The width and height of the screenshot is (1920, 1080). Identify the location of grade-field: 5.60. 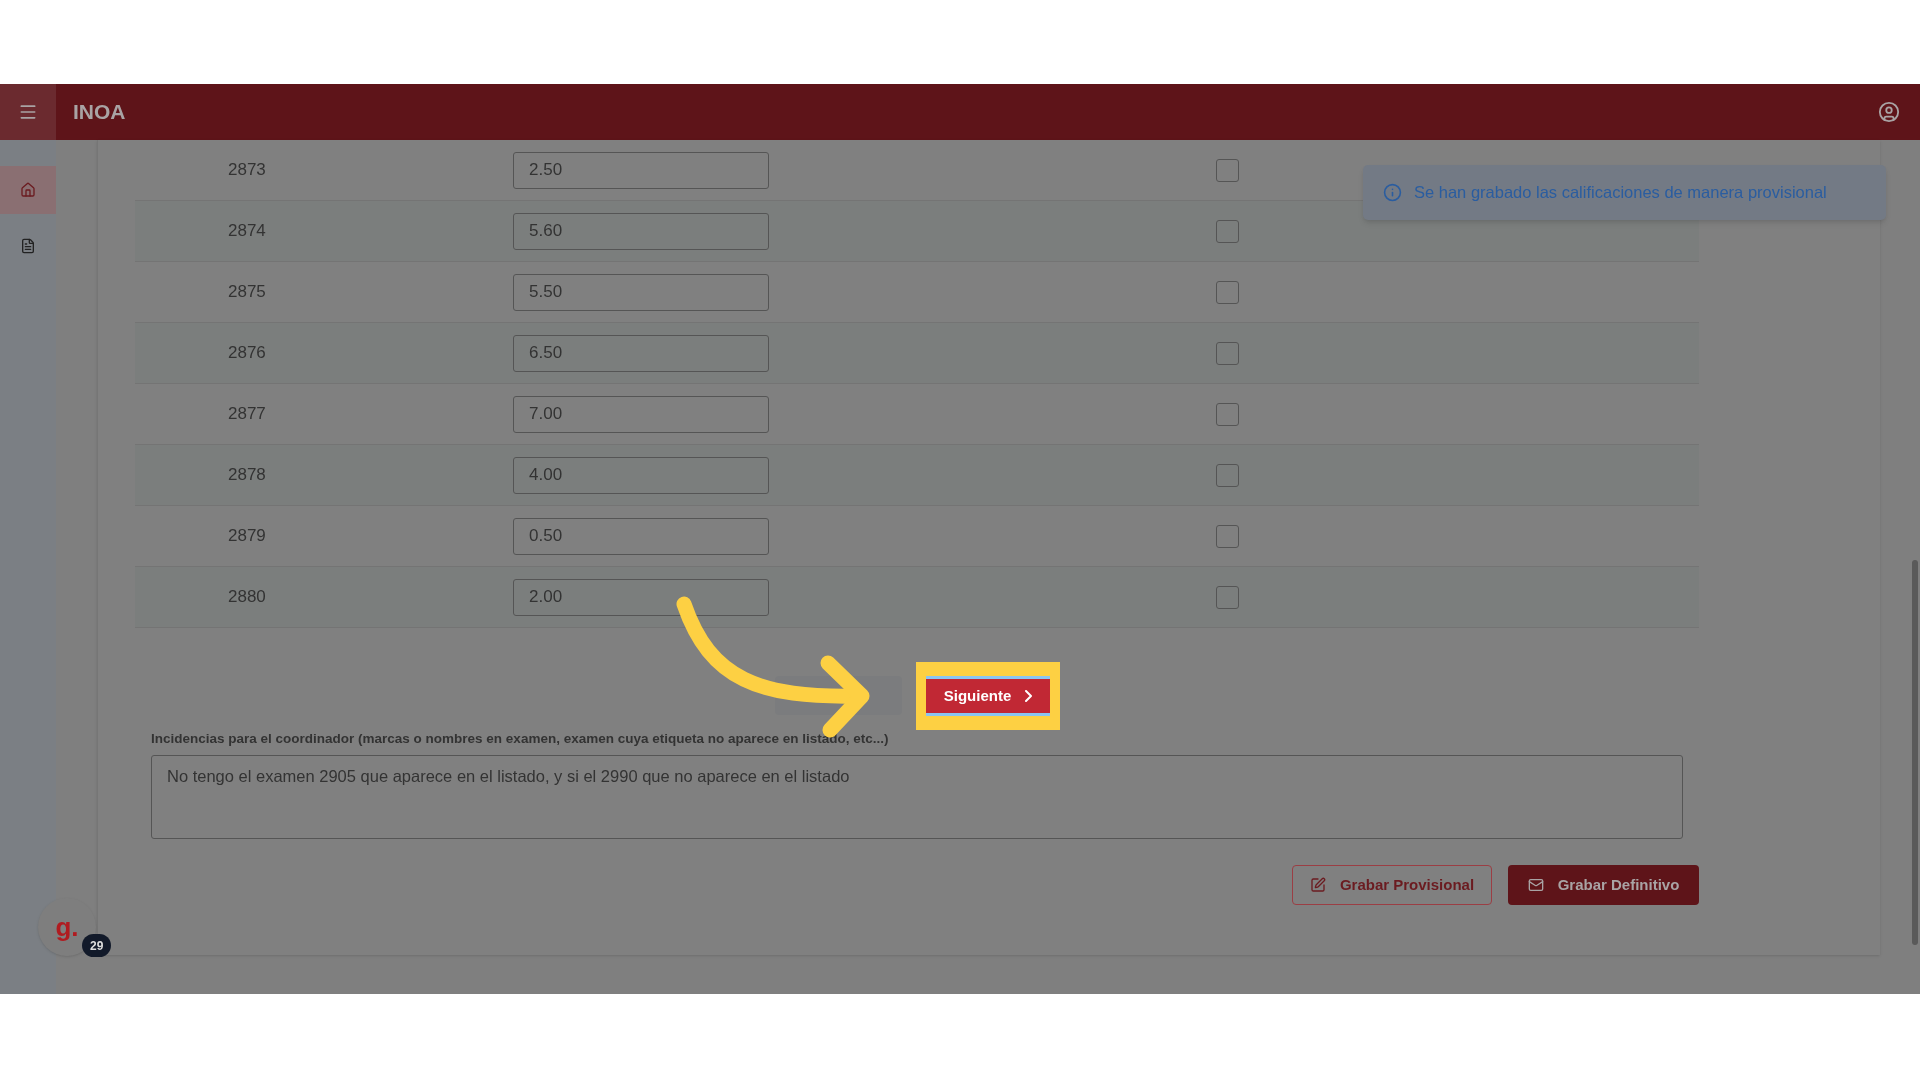
(641, 231).